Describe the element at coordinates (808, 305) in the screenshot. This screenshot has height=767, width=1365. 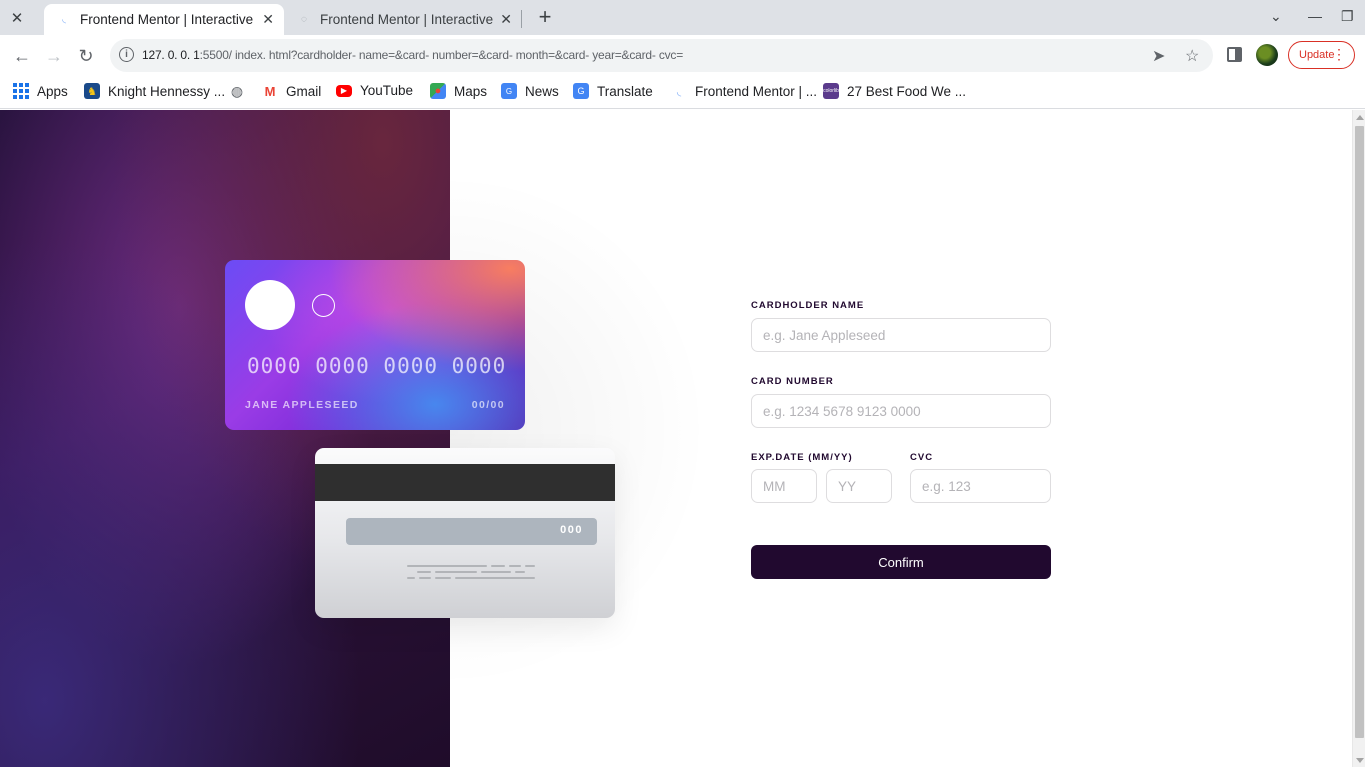
I see `cardholder-name-label: CARDHOLDER NAME` at that location.